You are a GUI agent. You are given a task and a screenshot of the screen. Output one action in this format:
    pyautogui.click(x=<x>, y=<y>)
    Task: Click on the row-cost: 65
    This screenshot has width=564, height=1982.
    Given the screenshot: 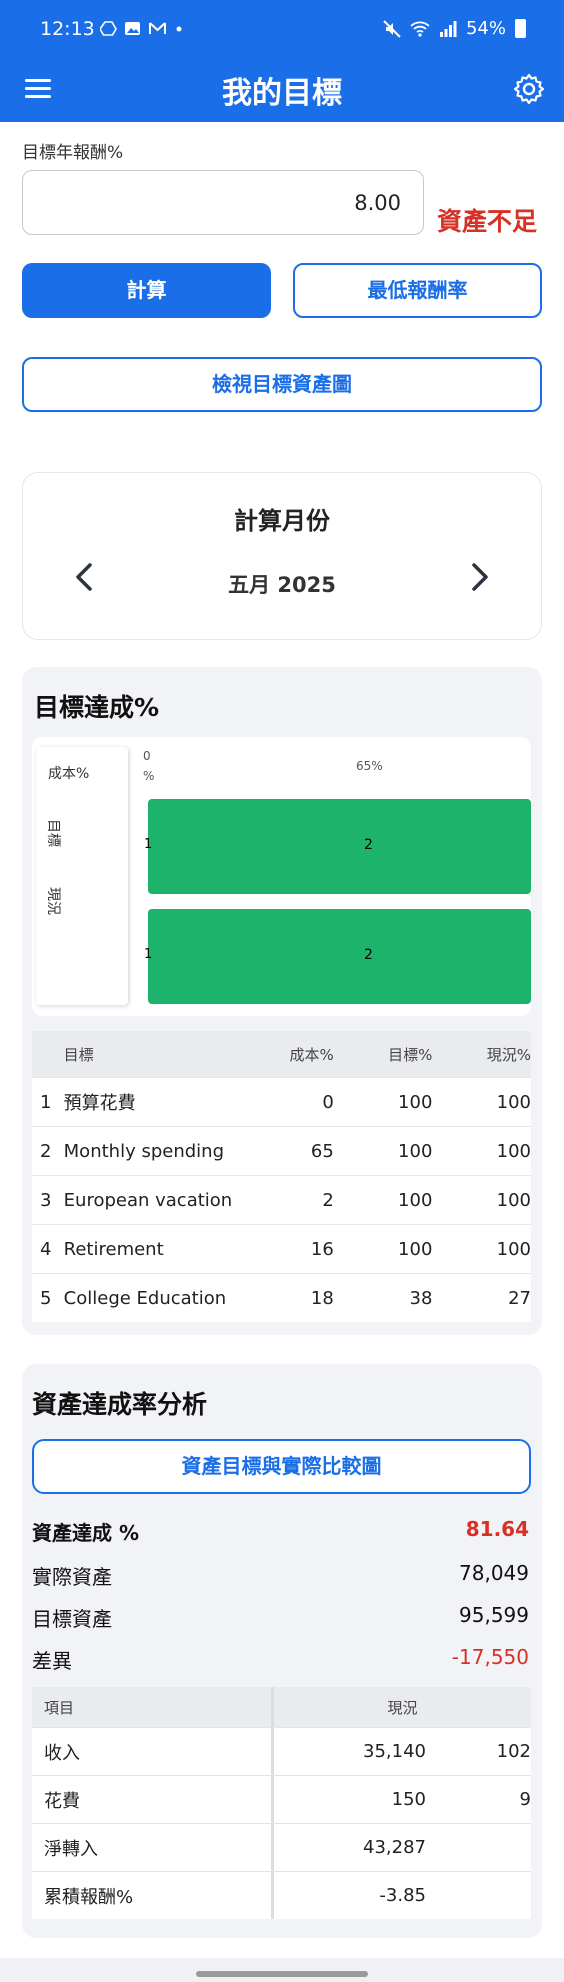 What is the action you would take?
    pyautogui.click(x=322, y=1151)
    